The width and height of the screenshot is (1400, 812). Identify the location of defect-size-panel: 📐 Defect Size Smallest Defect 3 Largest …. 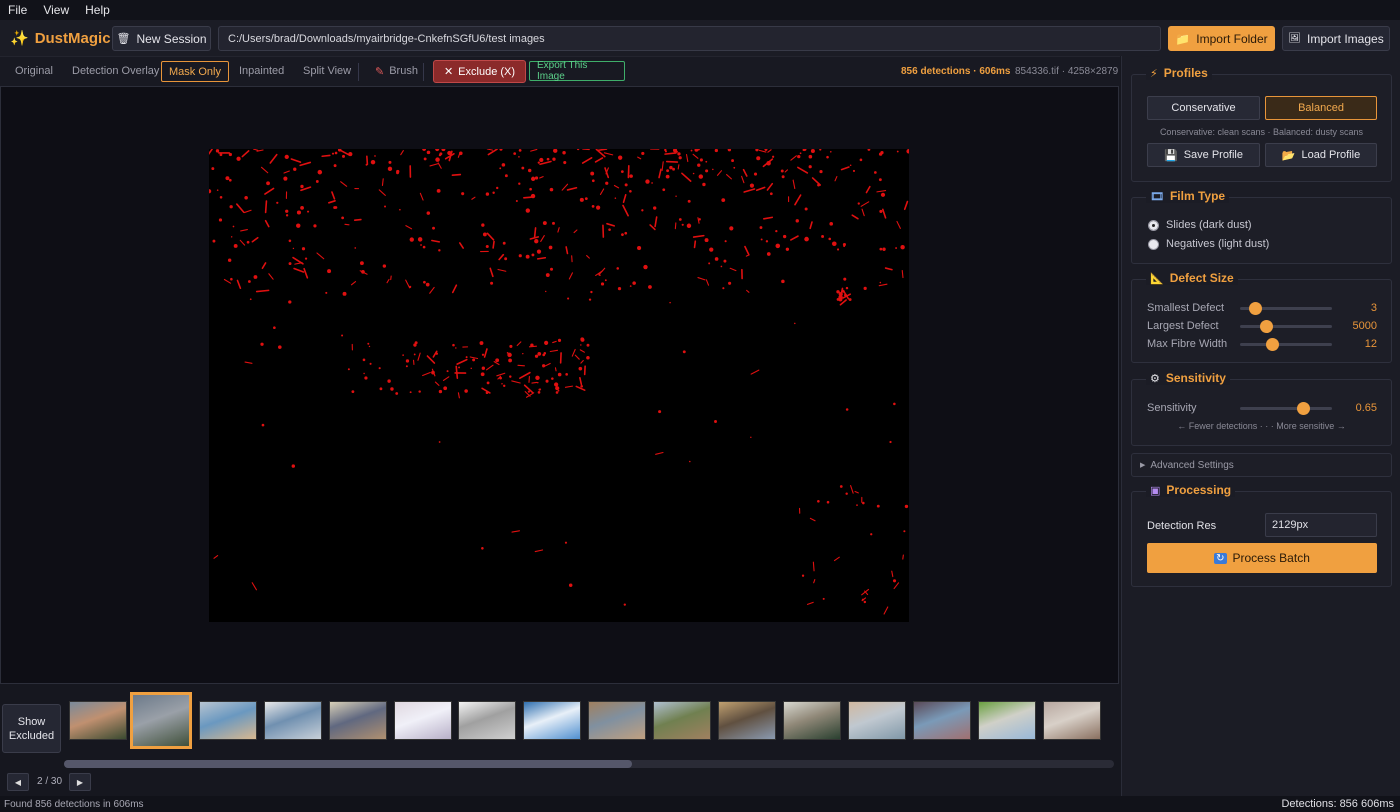
(1261, 317).